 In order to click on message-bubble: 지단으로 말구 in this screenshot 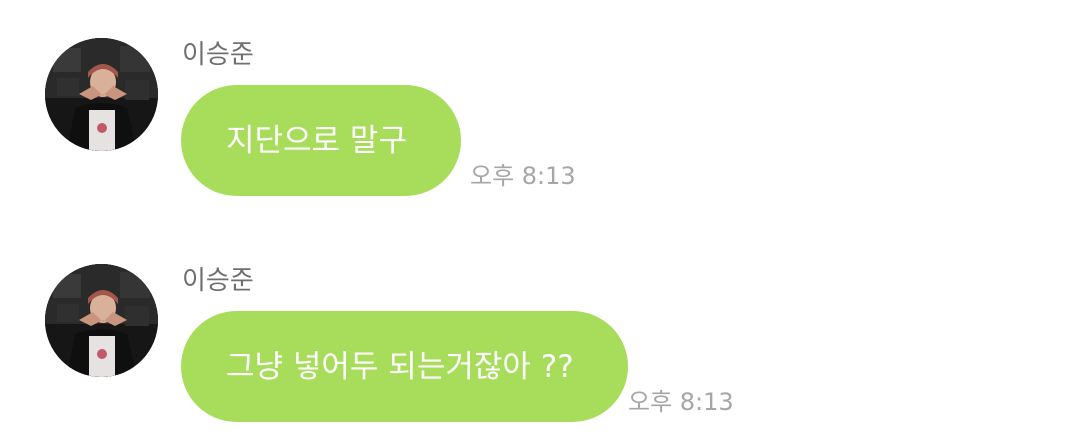, I will do `click(321, 140)`.